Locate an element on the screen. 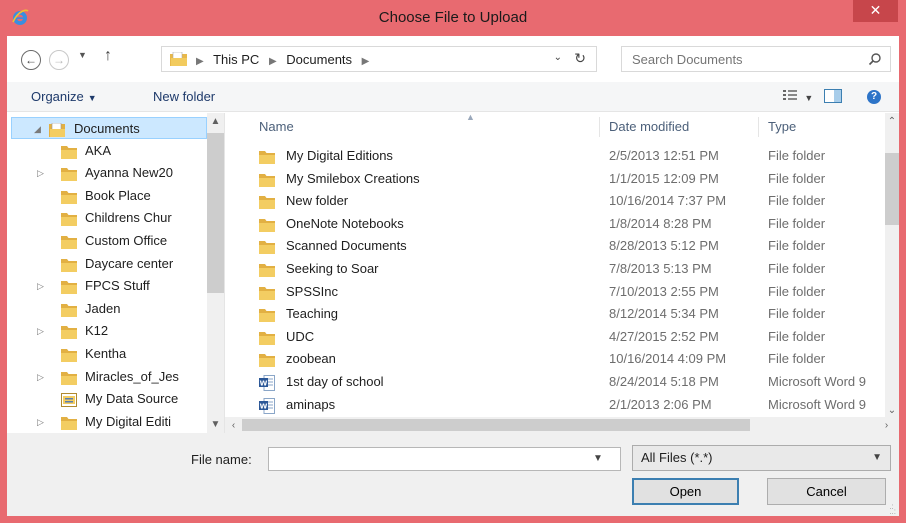  column-header-date-modified: Date modified is located at coordinates (649, 127).